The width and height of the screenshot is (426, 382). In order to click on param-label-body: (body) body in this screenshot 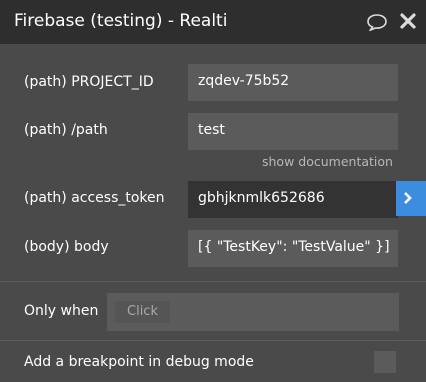, I will do `click(66, 247)`.